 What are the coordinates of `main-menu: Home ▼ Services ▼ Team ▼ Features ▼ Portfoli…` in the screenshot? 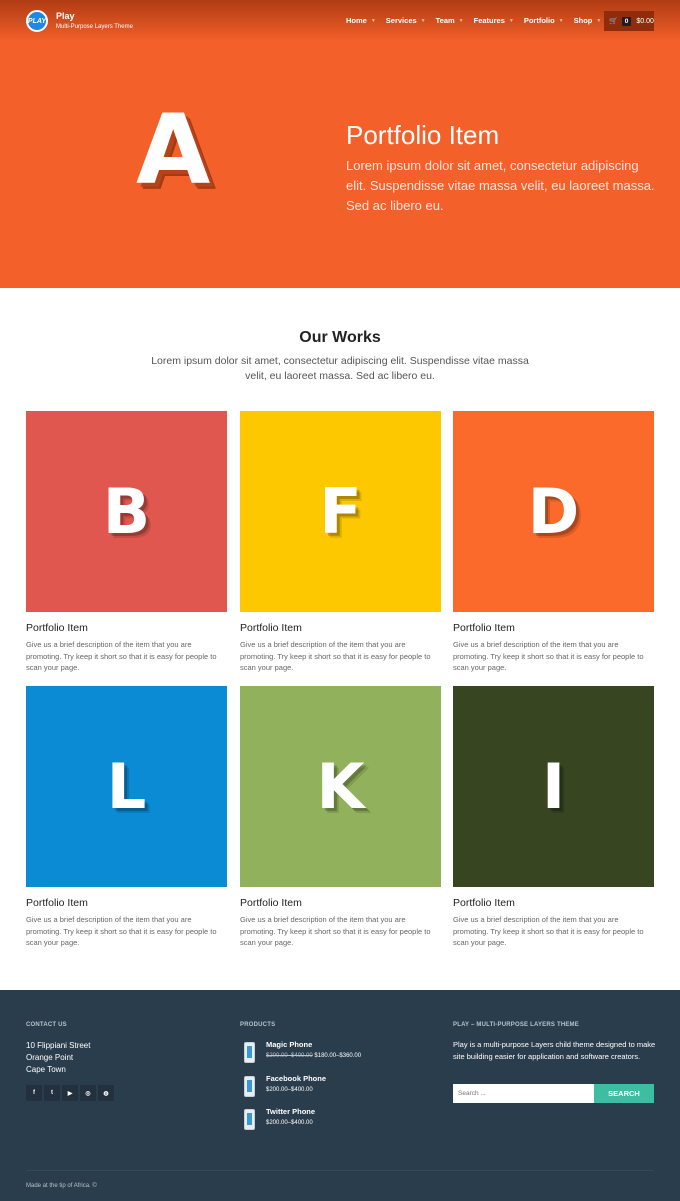 It's located at (478, 20).